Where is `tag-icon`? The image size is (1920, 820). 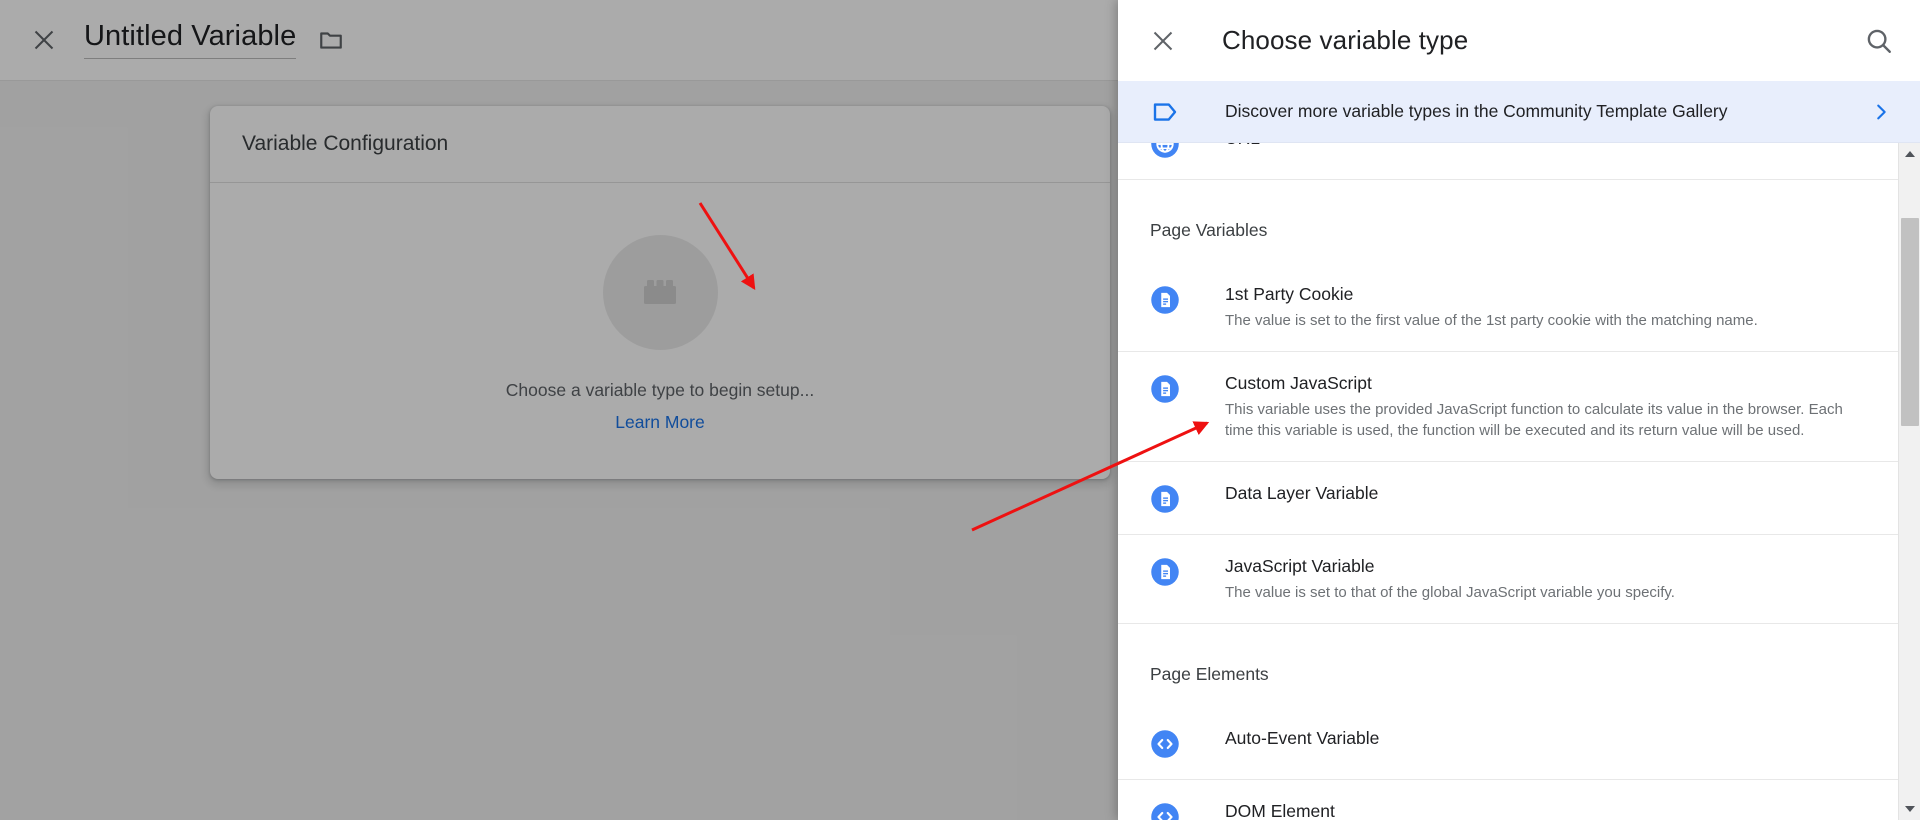 tag-icon is located at coordinates (1165, 111).